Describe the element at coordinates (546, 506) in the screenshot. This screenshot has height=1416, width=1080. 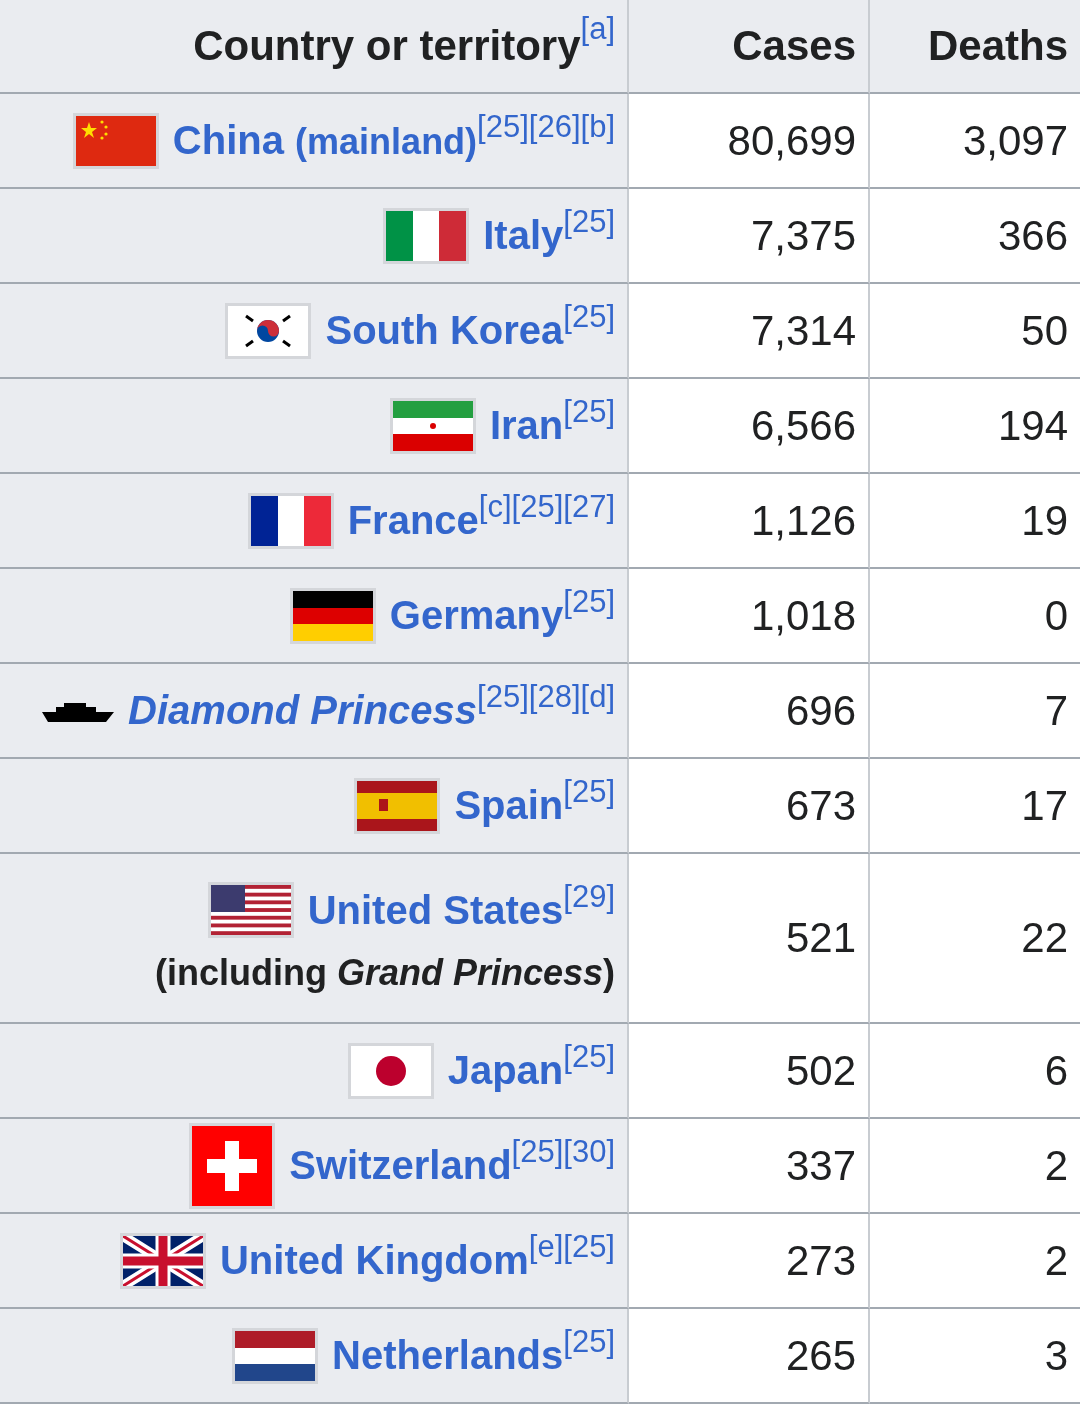
I see `citation-link: [c][25][27]` at that location.